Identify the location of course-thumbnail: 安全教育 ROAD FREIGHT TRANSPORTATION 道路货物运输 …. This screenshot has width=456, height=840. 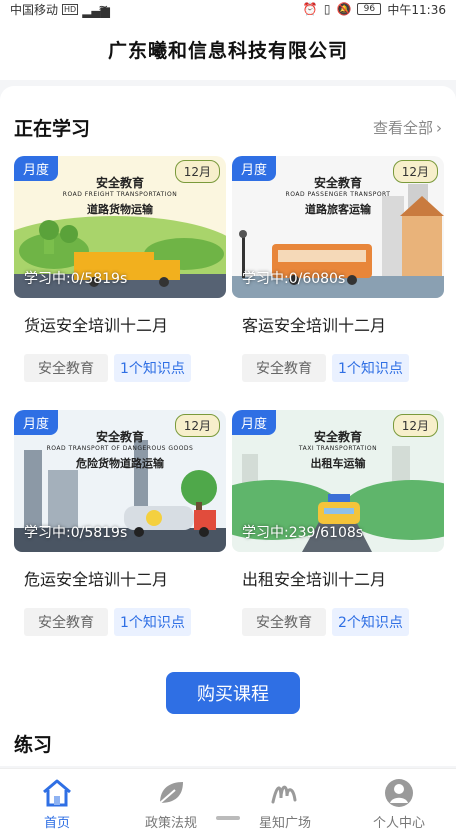
(120, 227).